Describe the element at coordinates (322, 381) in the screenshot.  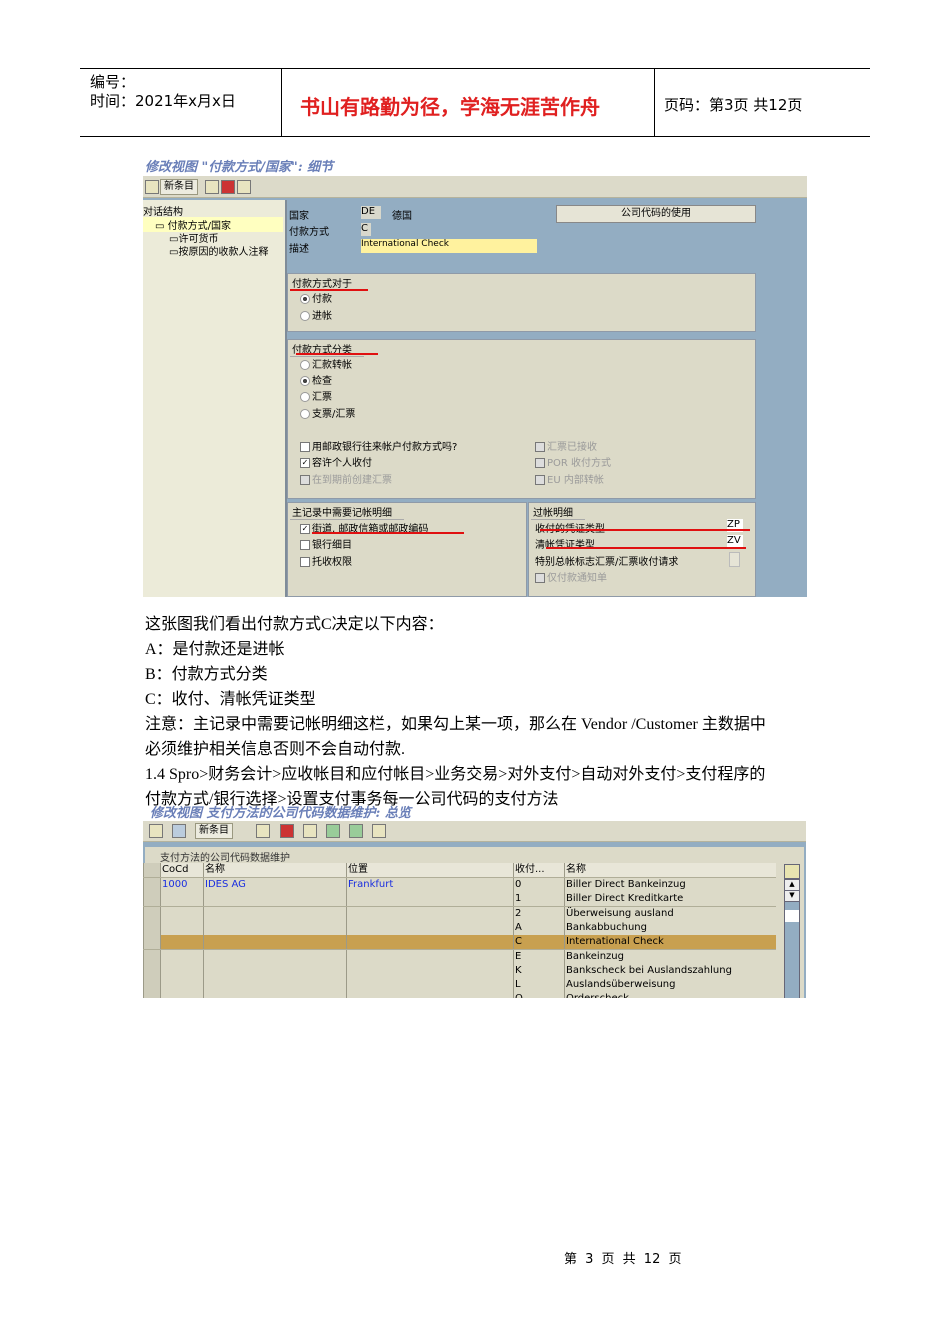
I see `radio-label: 检查` at that location.